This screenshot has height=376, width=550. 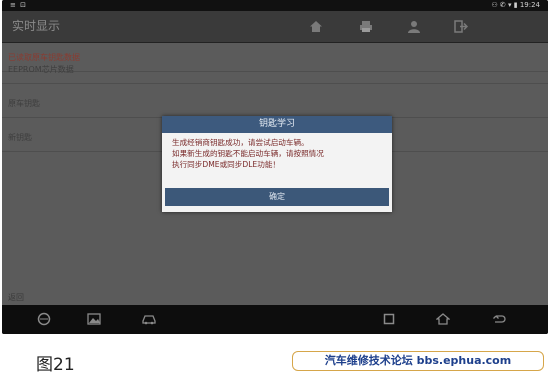 What do you see at coordinates (36, 26) in the screenshot?
I see `page-title: 实时显示` at bounding box center [36, 26].